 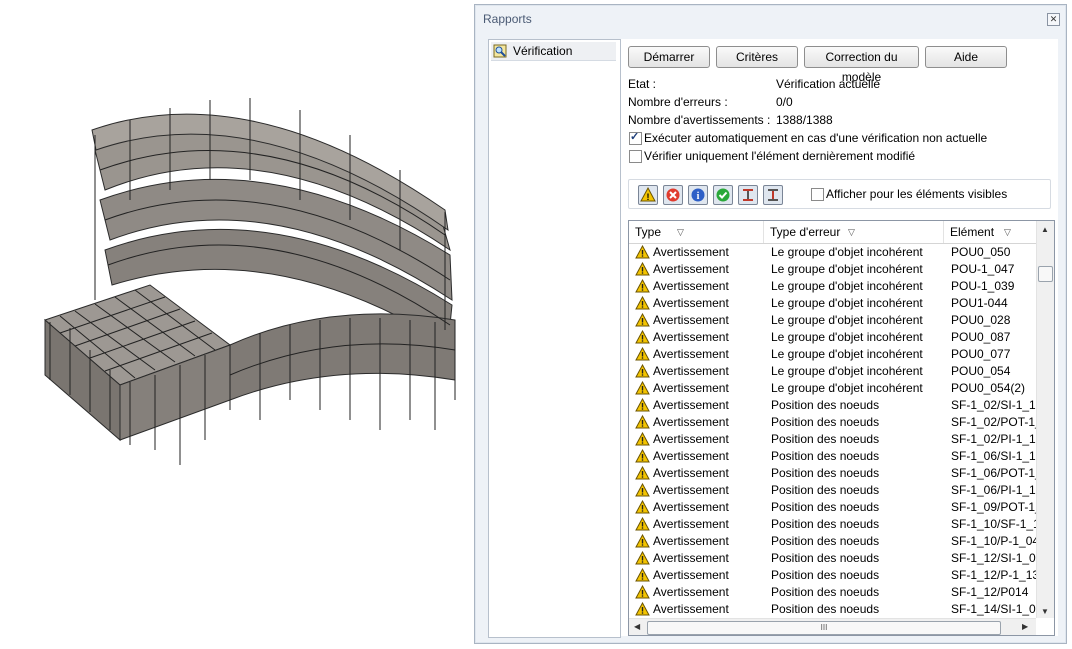 What do you see at coordinates (696, 232) in the screenshot?
I see `column-header-type: Type ▽` at bounding box center [696, 232].